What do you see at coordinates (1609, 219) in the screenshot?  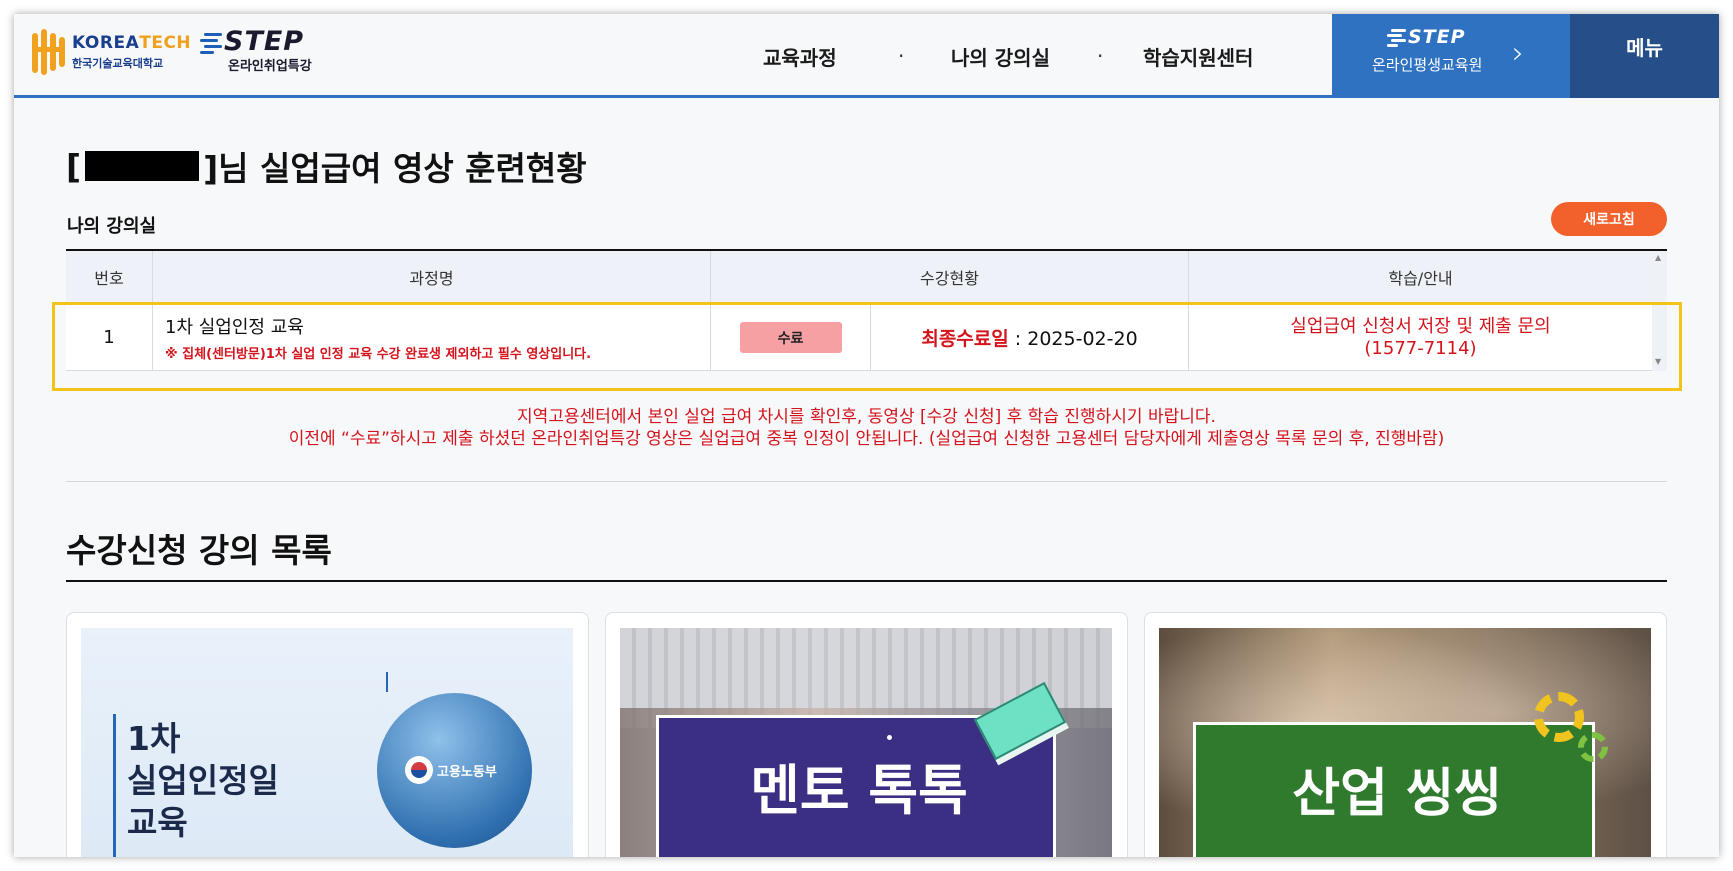 I see `refresh-button: 새로고침` at bounding box center [1609, 219].